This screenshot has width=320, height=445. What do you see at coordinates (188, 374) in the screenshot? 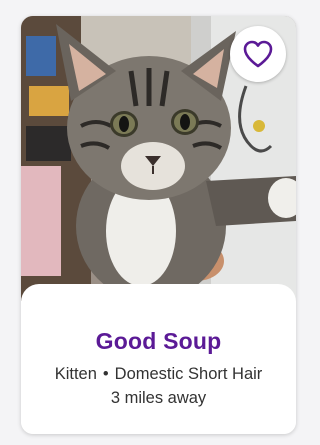
I see `pet-breed: Domestic Short Hair` at bounding box center [188, 374].